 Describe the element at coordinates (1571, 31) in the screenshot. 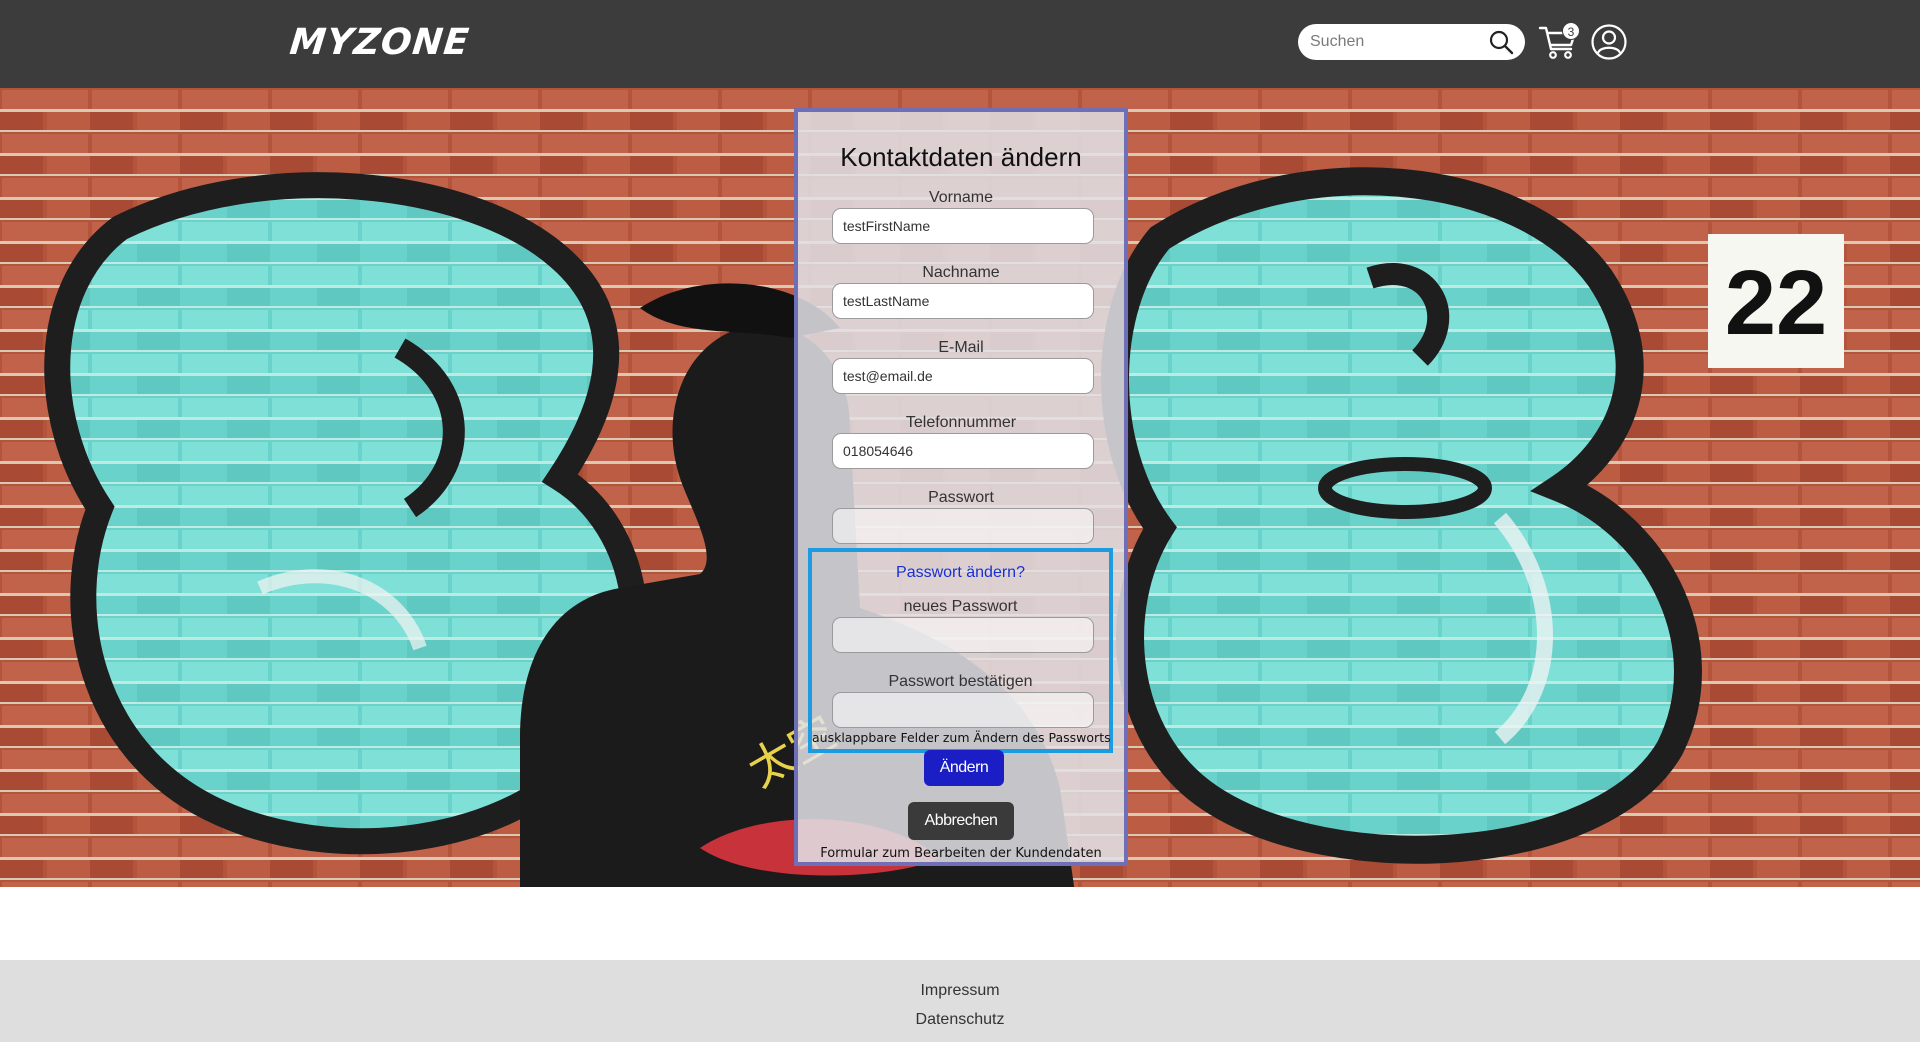

I see `cart-count-badge: 3` at that location.